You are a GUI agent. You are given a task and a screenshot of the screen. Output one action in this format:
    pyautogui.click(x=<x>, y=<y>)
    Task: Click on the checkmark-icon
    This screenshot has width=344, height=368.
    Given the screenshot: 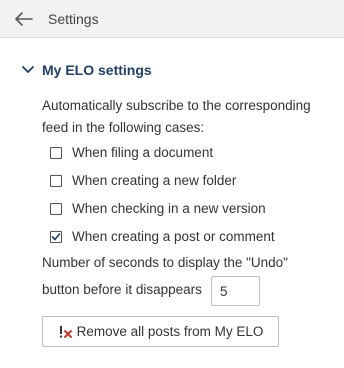 What is the action you would take?
    pyautogui.click(x=56, y=236)
    